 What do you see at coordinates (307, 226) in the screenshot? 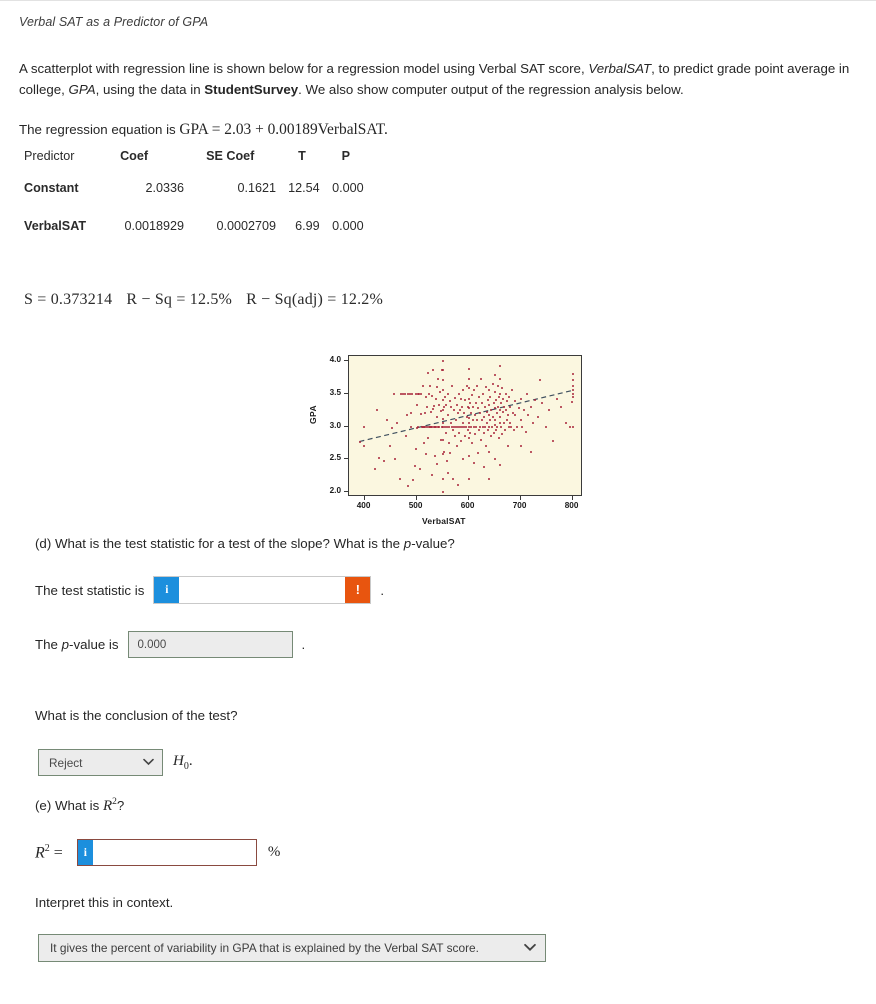
I see `row-verbalsat-t: 6.99` at bounding box center [307, 226].